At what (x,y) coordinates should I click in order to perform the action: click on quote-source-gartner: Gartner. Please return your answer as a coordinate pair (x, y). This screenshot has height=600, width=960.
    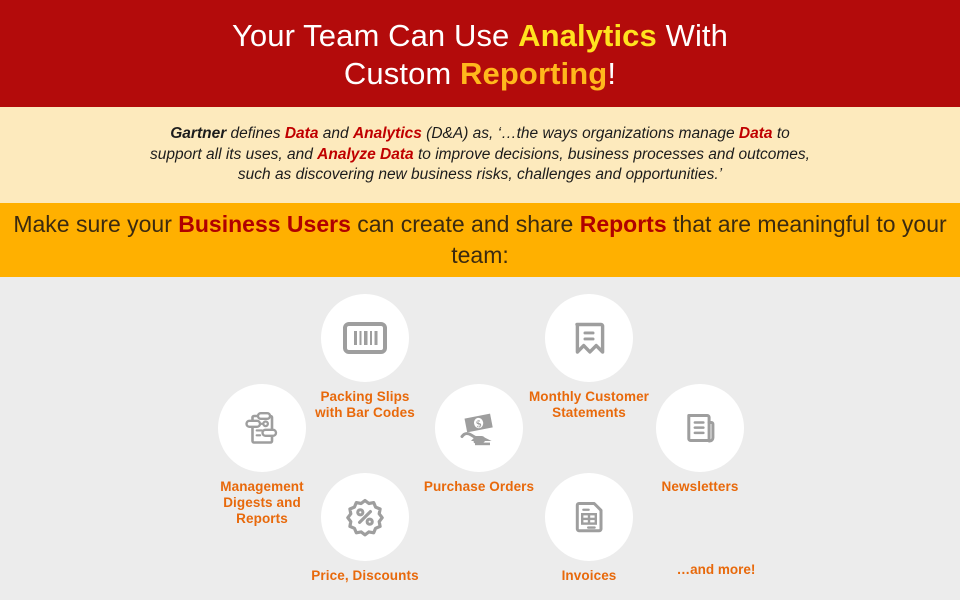
    Looking at the image, I should click on (198, 134).